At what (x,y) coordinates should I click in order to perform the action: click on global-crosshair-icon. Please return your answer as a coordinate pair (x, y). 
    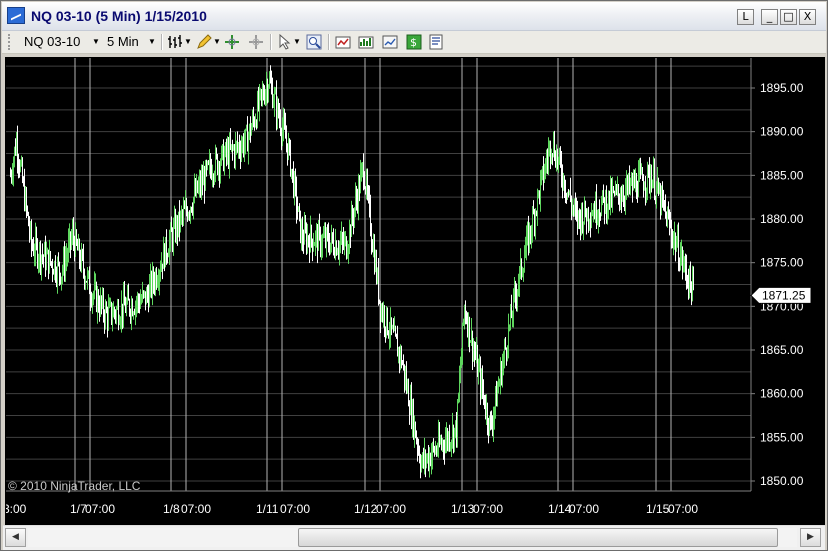
    Looking at the image, I should click on (256, 42).